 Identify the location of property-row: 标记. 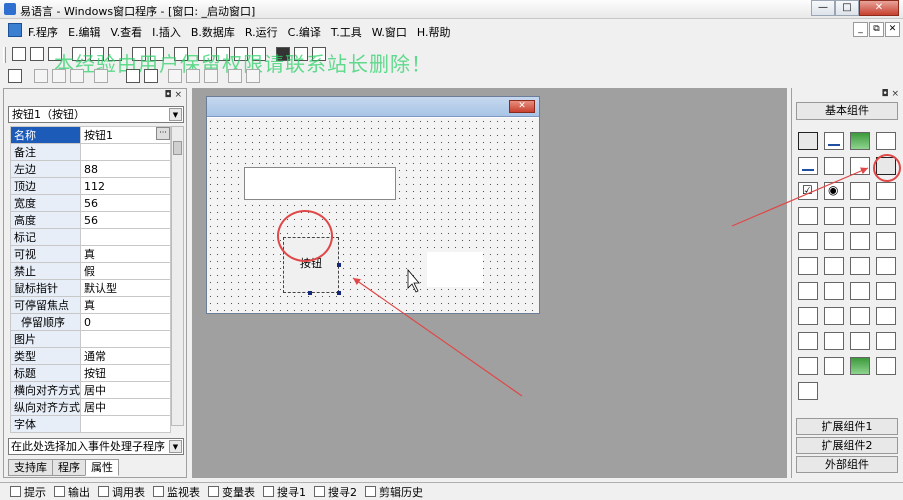
(90, 237).